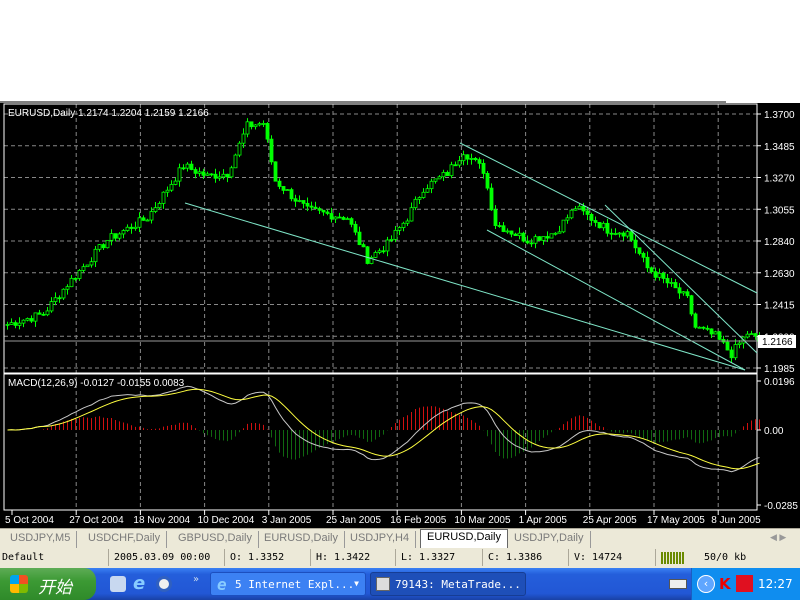 The image size is (800, 600). Describe the element at coordinates (744, 583) in the screenshot. I see `network-icon` at that location.